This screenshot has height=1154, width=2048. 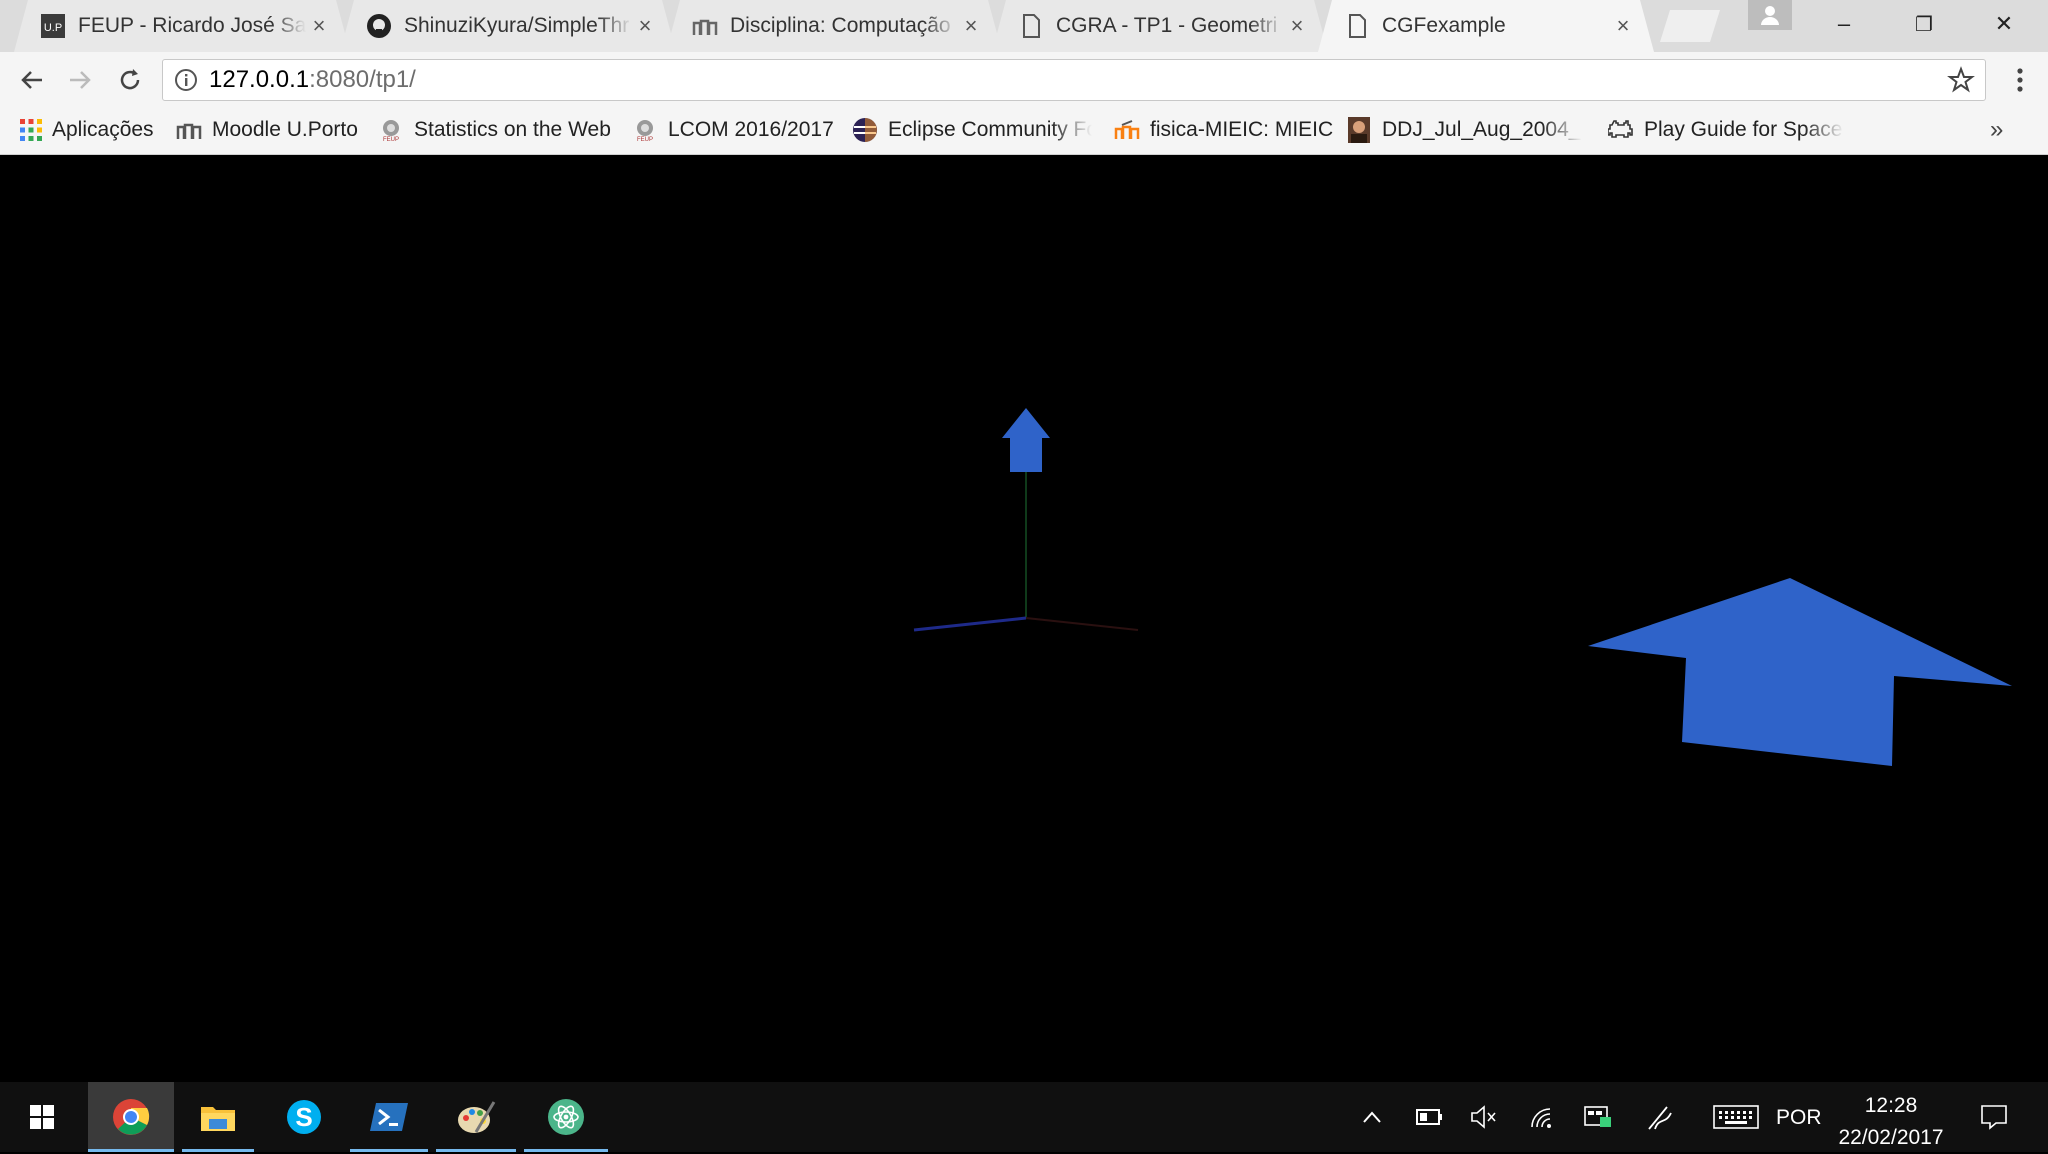 What do you see at coordinates (1242, 129) in the screenshot?
I see `bookmark-label: fisica-MIEIC: MIEIC` at bounding box center [1242, 129].